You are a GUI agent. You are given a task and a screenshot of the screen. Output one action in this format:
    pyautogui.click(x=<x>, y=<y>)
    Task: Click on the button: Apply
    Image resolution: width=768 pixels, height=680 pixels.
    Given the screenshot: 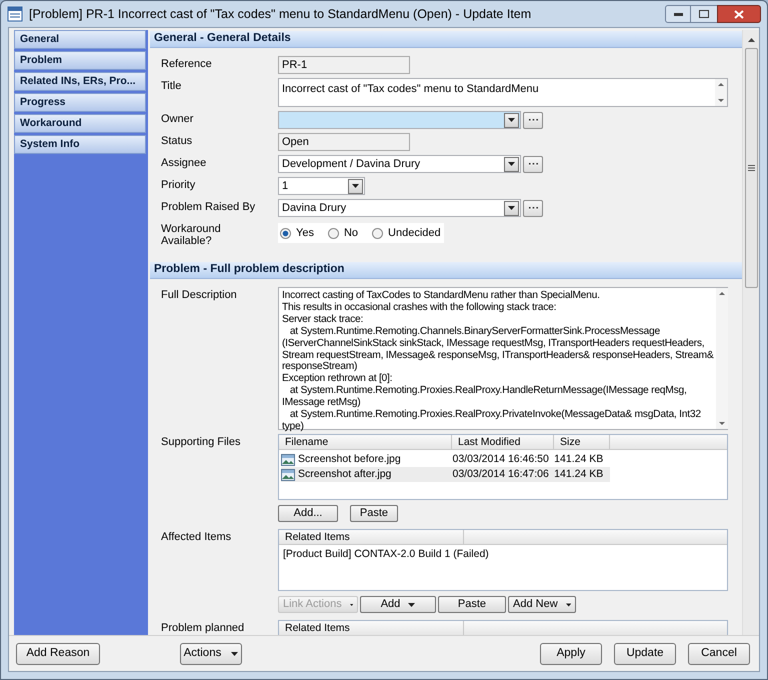 What is the action you would take?
    pyautogui.click(x=571, y=653)
    